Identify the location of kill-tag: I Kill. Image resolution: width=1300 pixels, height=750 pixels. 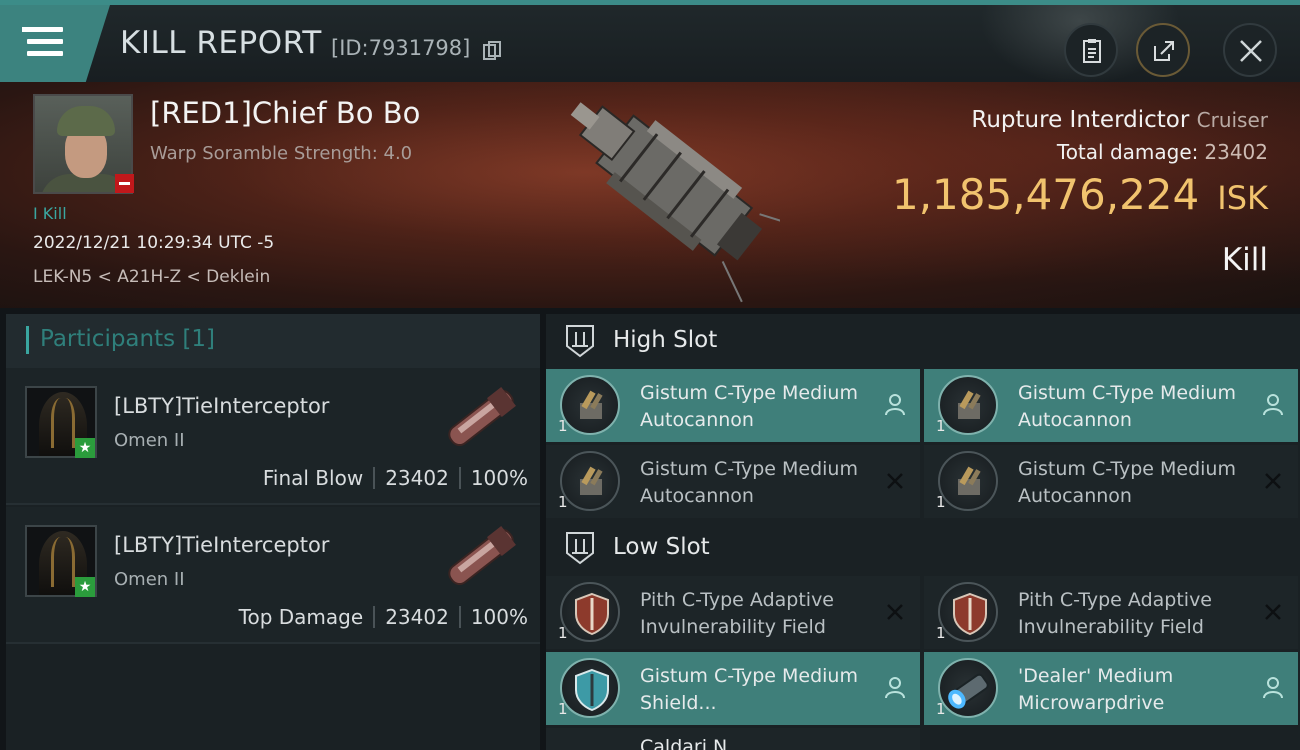
(50, 213).